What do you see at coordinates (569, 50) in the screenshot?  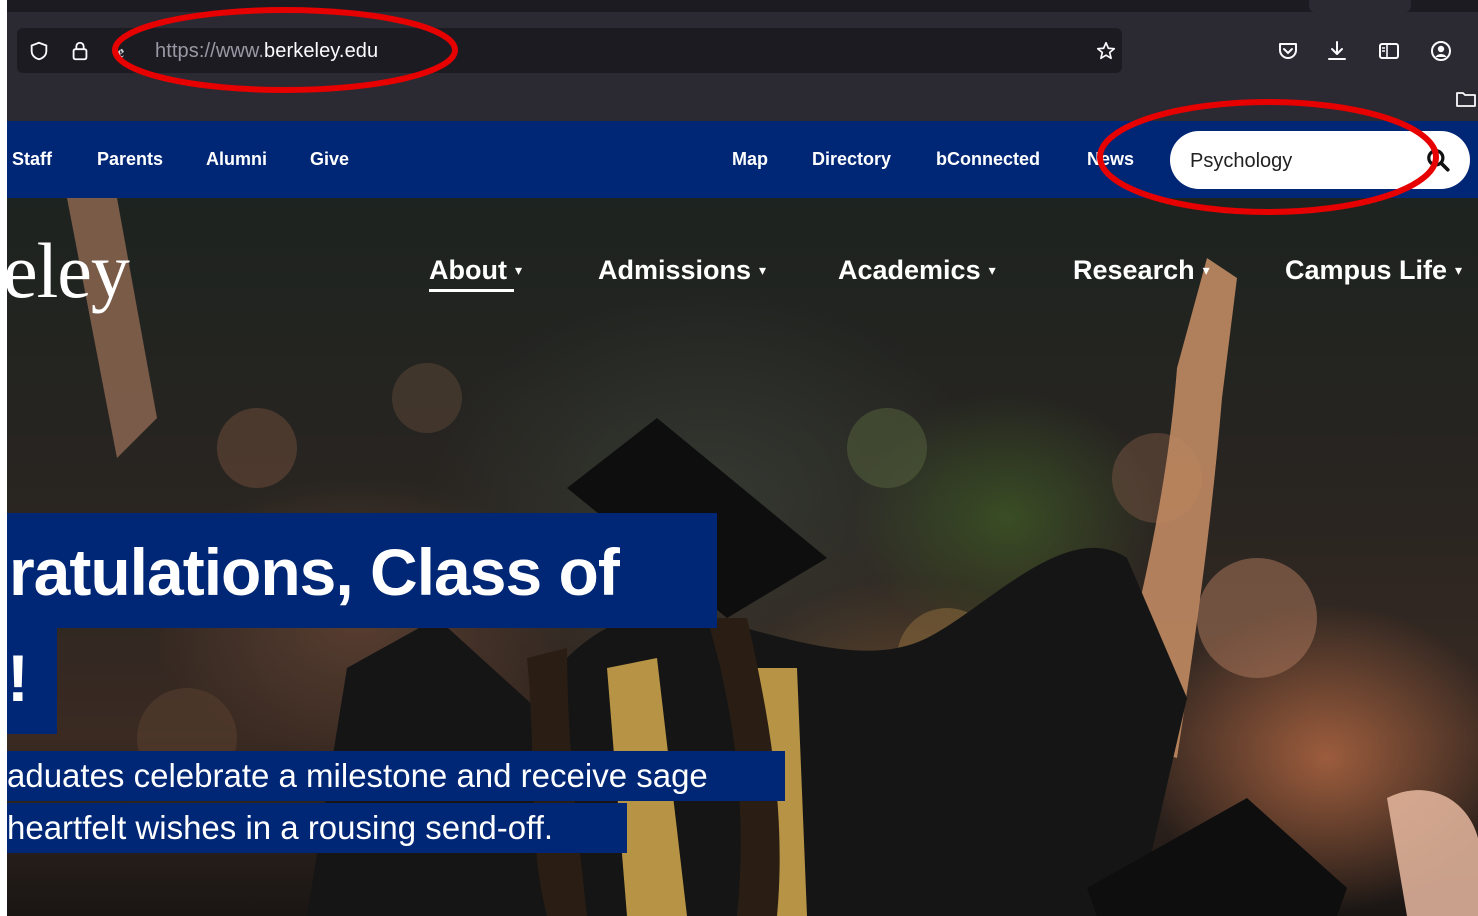 I see `address-bar: ꬲ https://www.berkeley.edu` at bounding box center [569, 50].